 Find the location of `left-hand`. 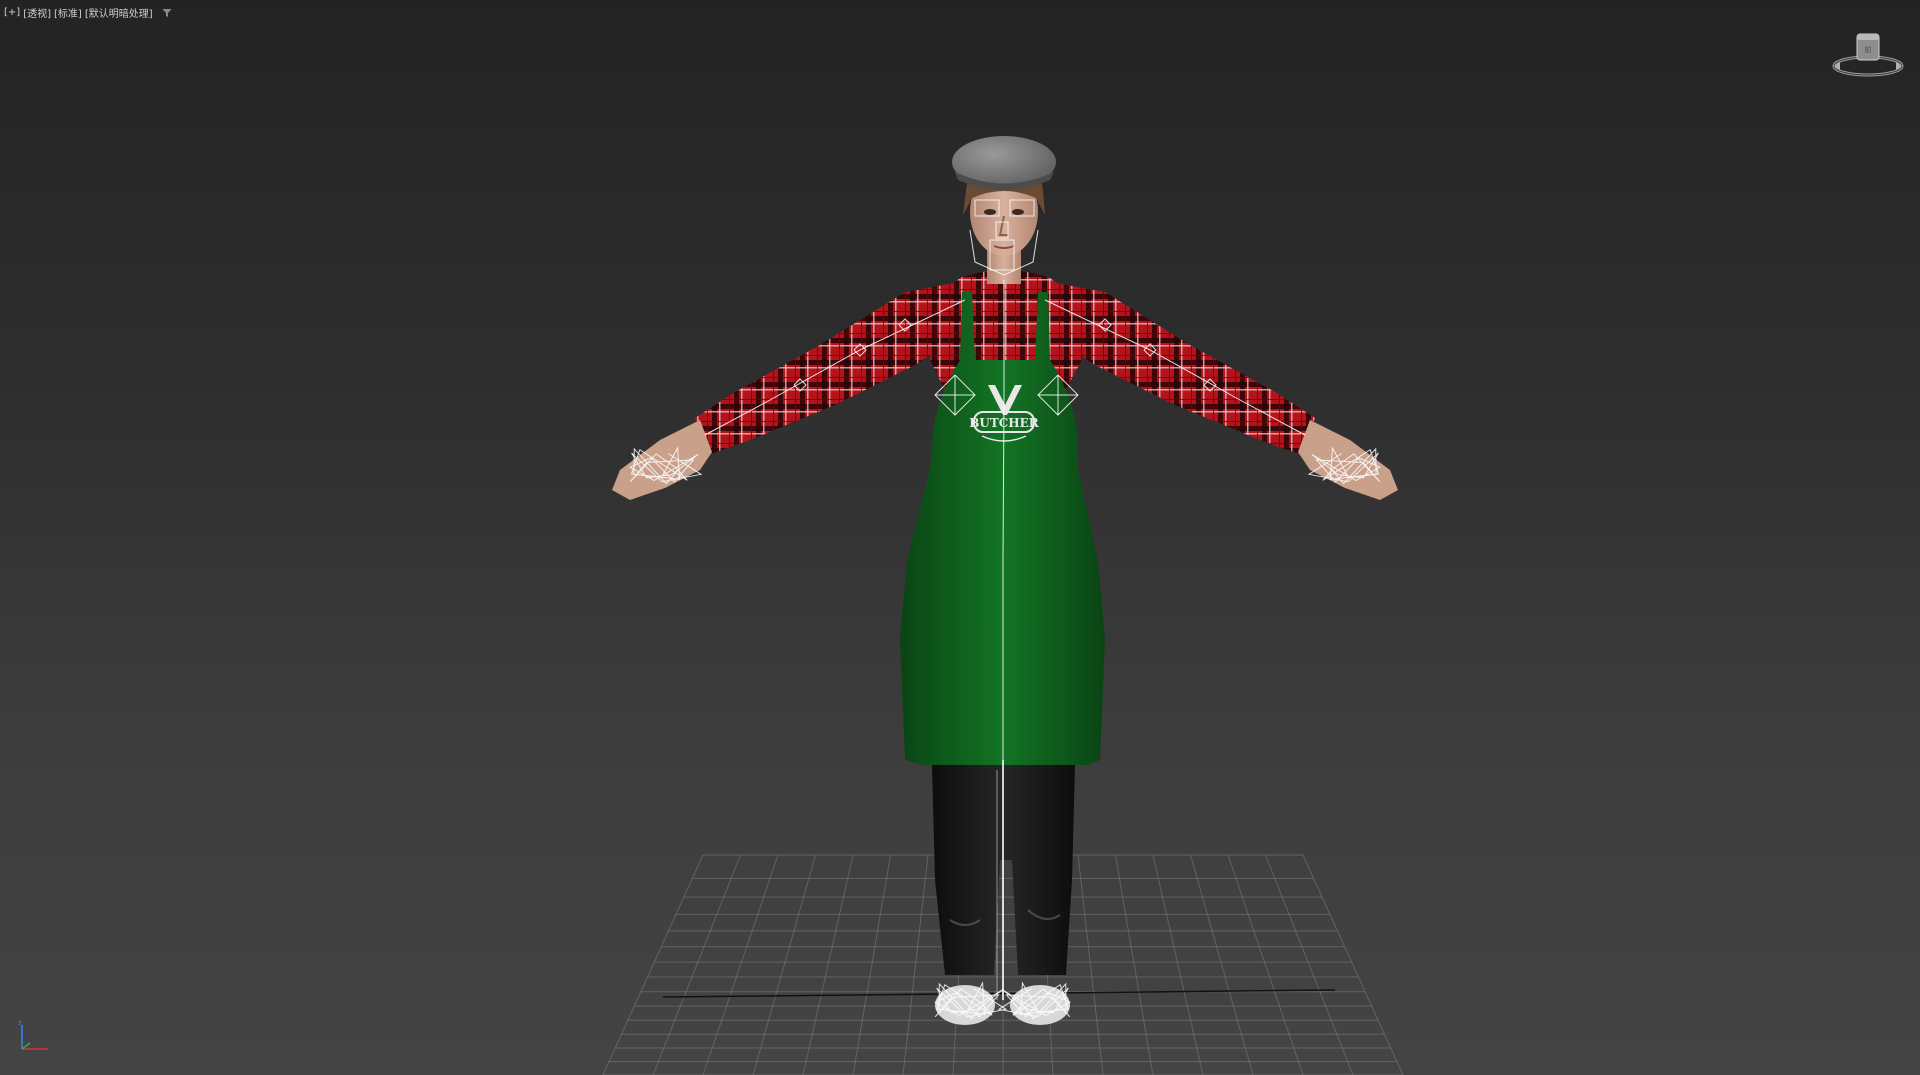

left-hand is located at coordinates (662, 460).